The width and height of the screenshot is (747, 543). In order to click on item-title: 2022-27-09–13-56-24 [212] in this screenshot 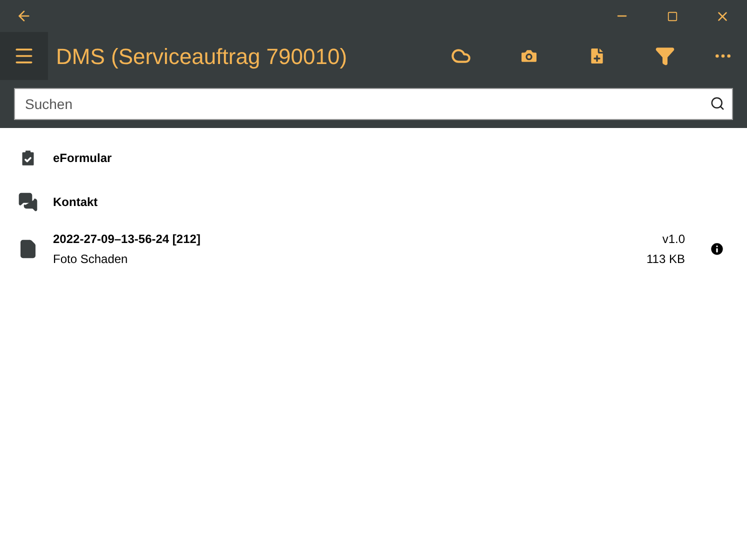, I will do `click(127, 239)`.